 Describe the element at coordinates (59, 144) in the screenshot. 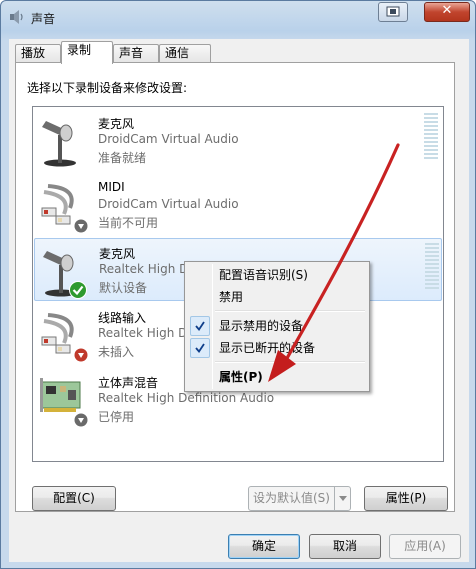

I see `microphone-icon` at that location.